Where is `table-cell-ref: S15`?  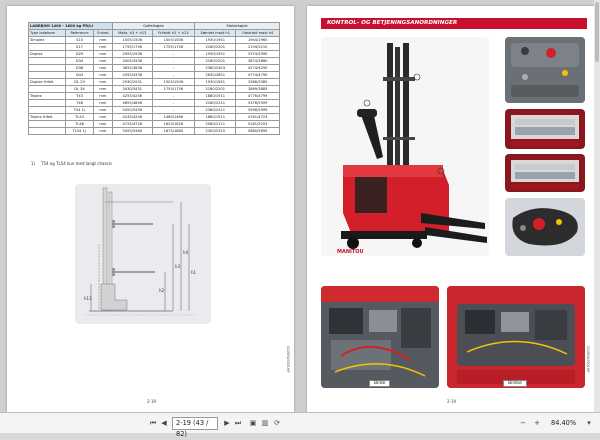 table-cell-ref: S15 is located at coordinates (79, 40).